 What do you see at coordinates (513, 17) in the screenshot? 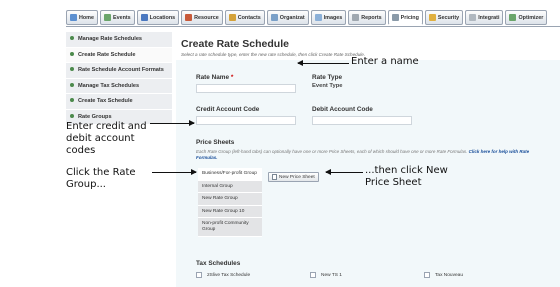
I see `optimizer-icon` at bounding box center [513, 17].